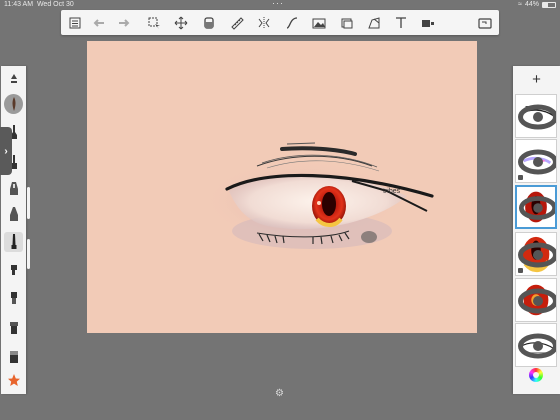 This screenshot has height=420, width=560. Describe the element at coordinates (280, 22) in the screenshot. I see `top-toolbar` at that location.